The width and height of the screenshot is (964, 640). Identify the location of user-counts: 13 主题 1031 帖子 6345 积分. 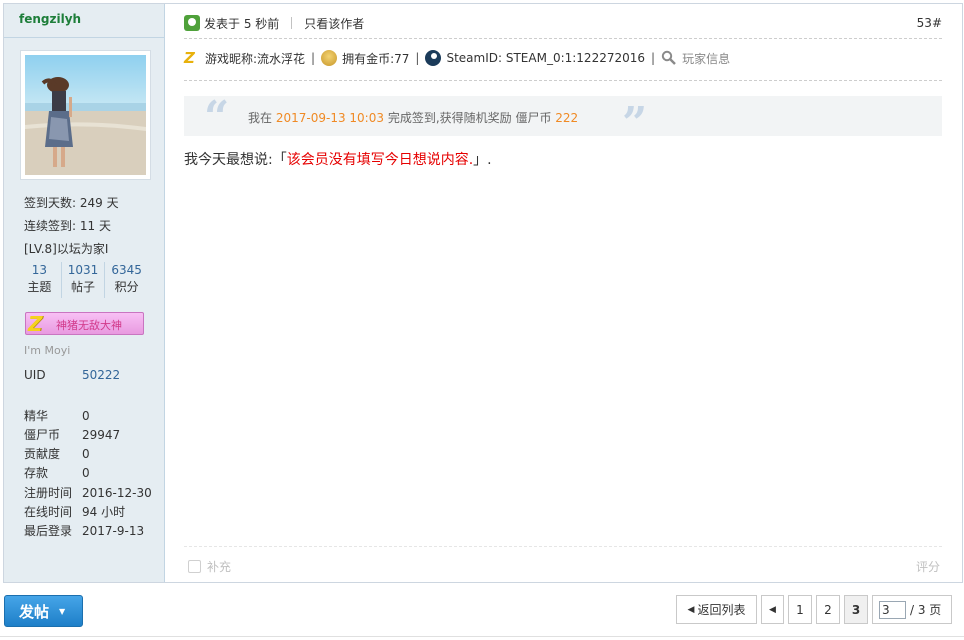
(83, 280).